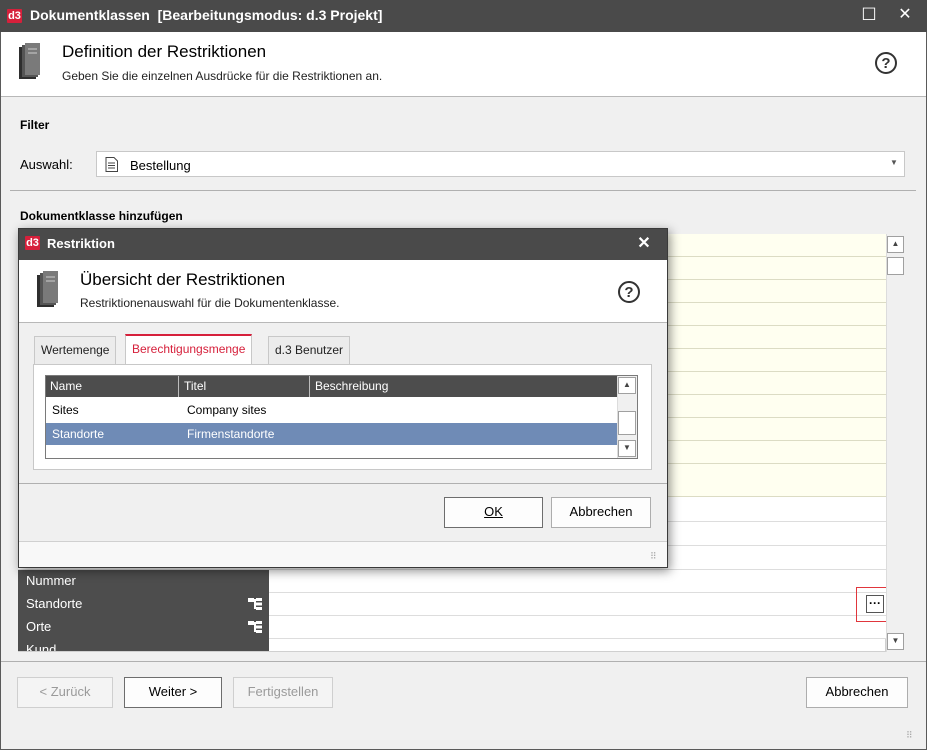 This screenshot has height=750, width=927. What do you see at coordinates (35, 125) in the screenshot?
I see `filter-section-label: Filter` at bounding box center [35, 125].